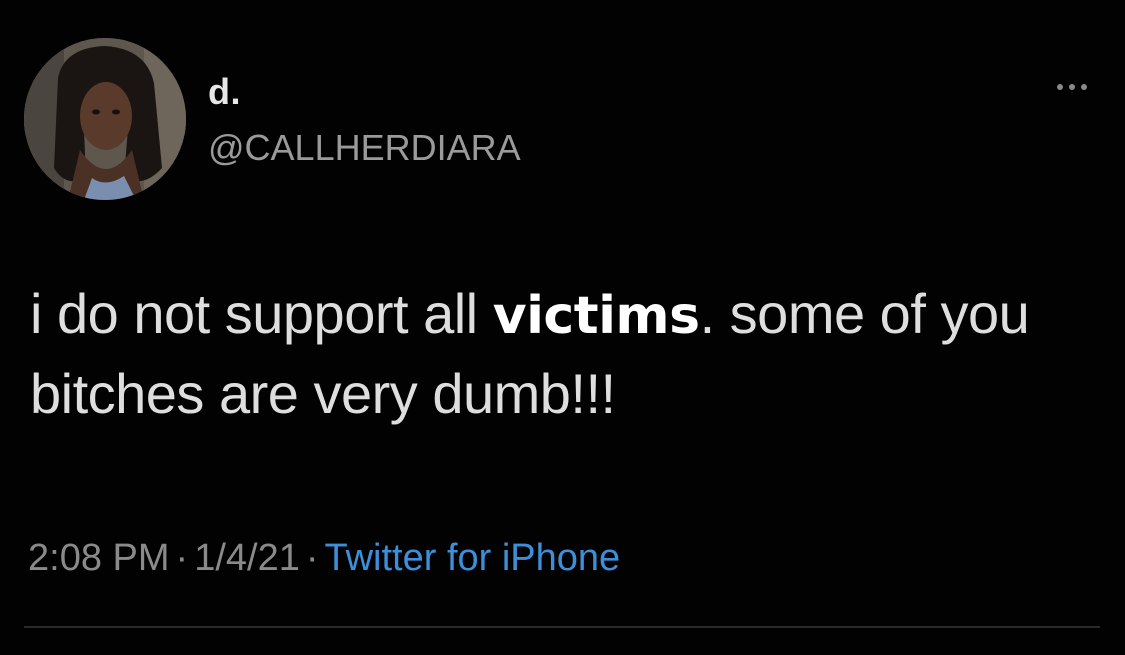 This screenshot has width=1125, height=655. I want to click on divider, so click(562, 627).